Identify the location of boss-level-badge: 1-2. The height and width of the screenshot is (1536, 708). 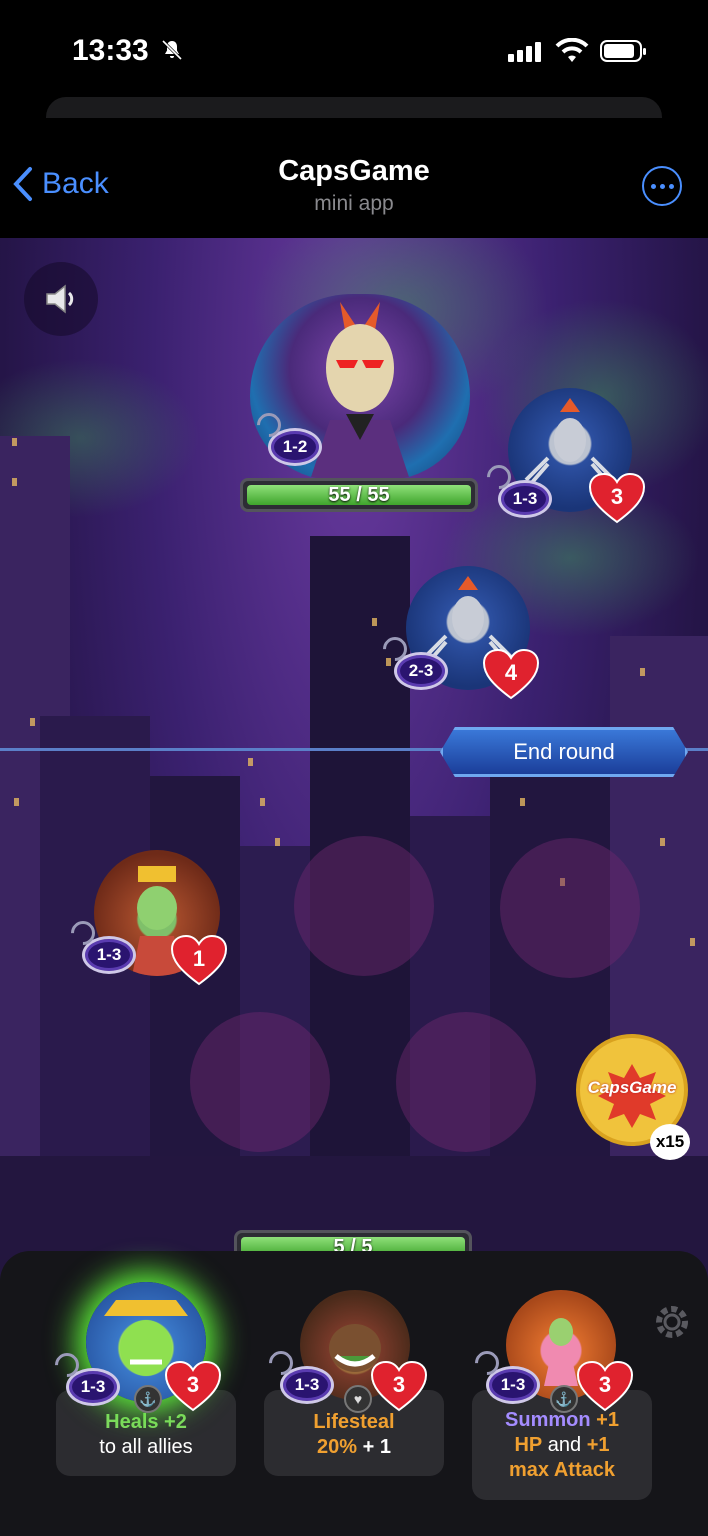
(295, 447).